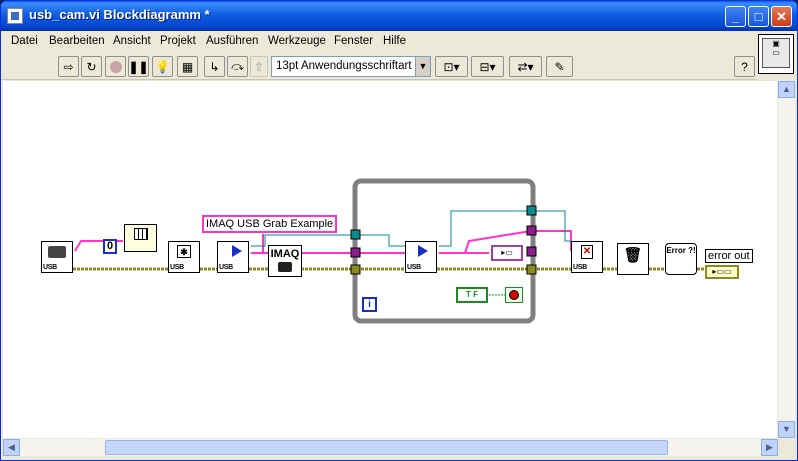 The width and height of the screenshot is (798, 461). What do you see at coordinates (722, 272) in the screenshot?
I see `error-out-indicator: ▸▭▭` at bounding box center [722, 272].